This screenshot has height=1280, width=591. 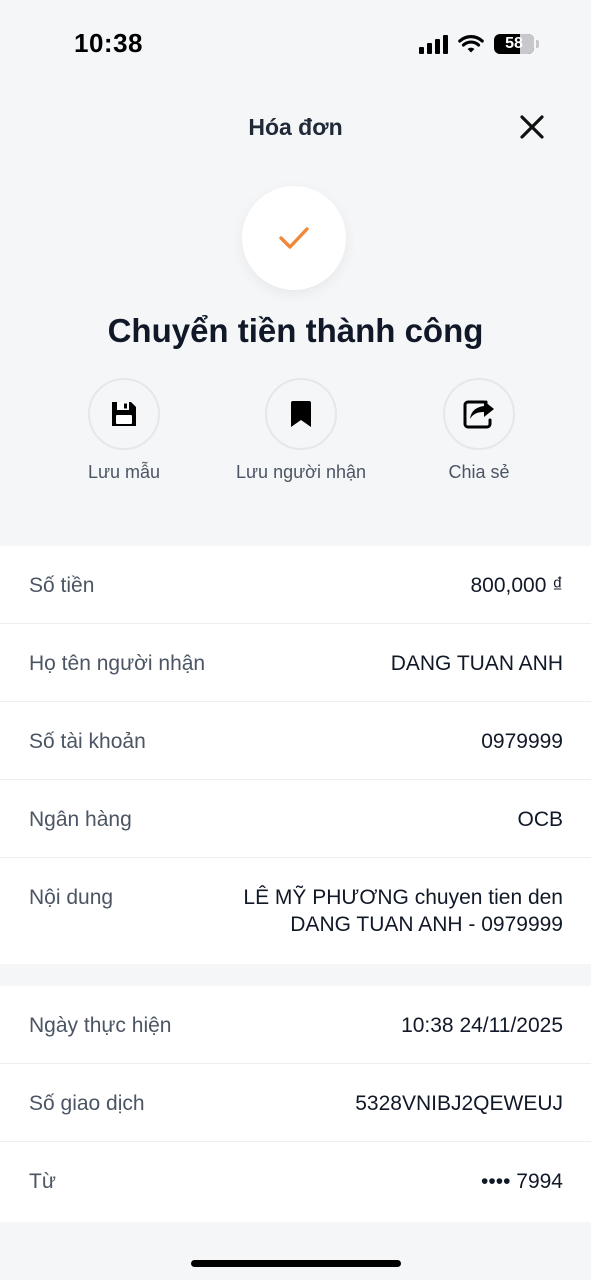 I want to click on status-icons: 58, so click(x=479, y=44).